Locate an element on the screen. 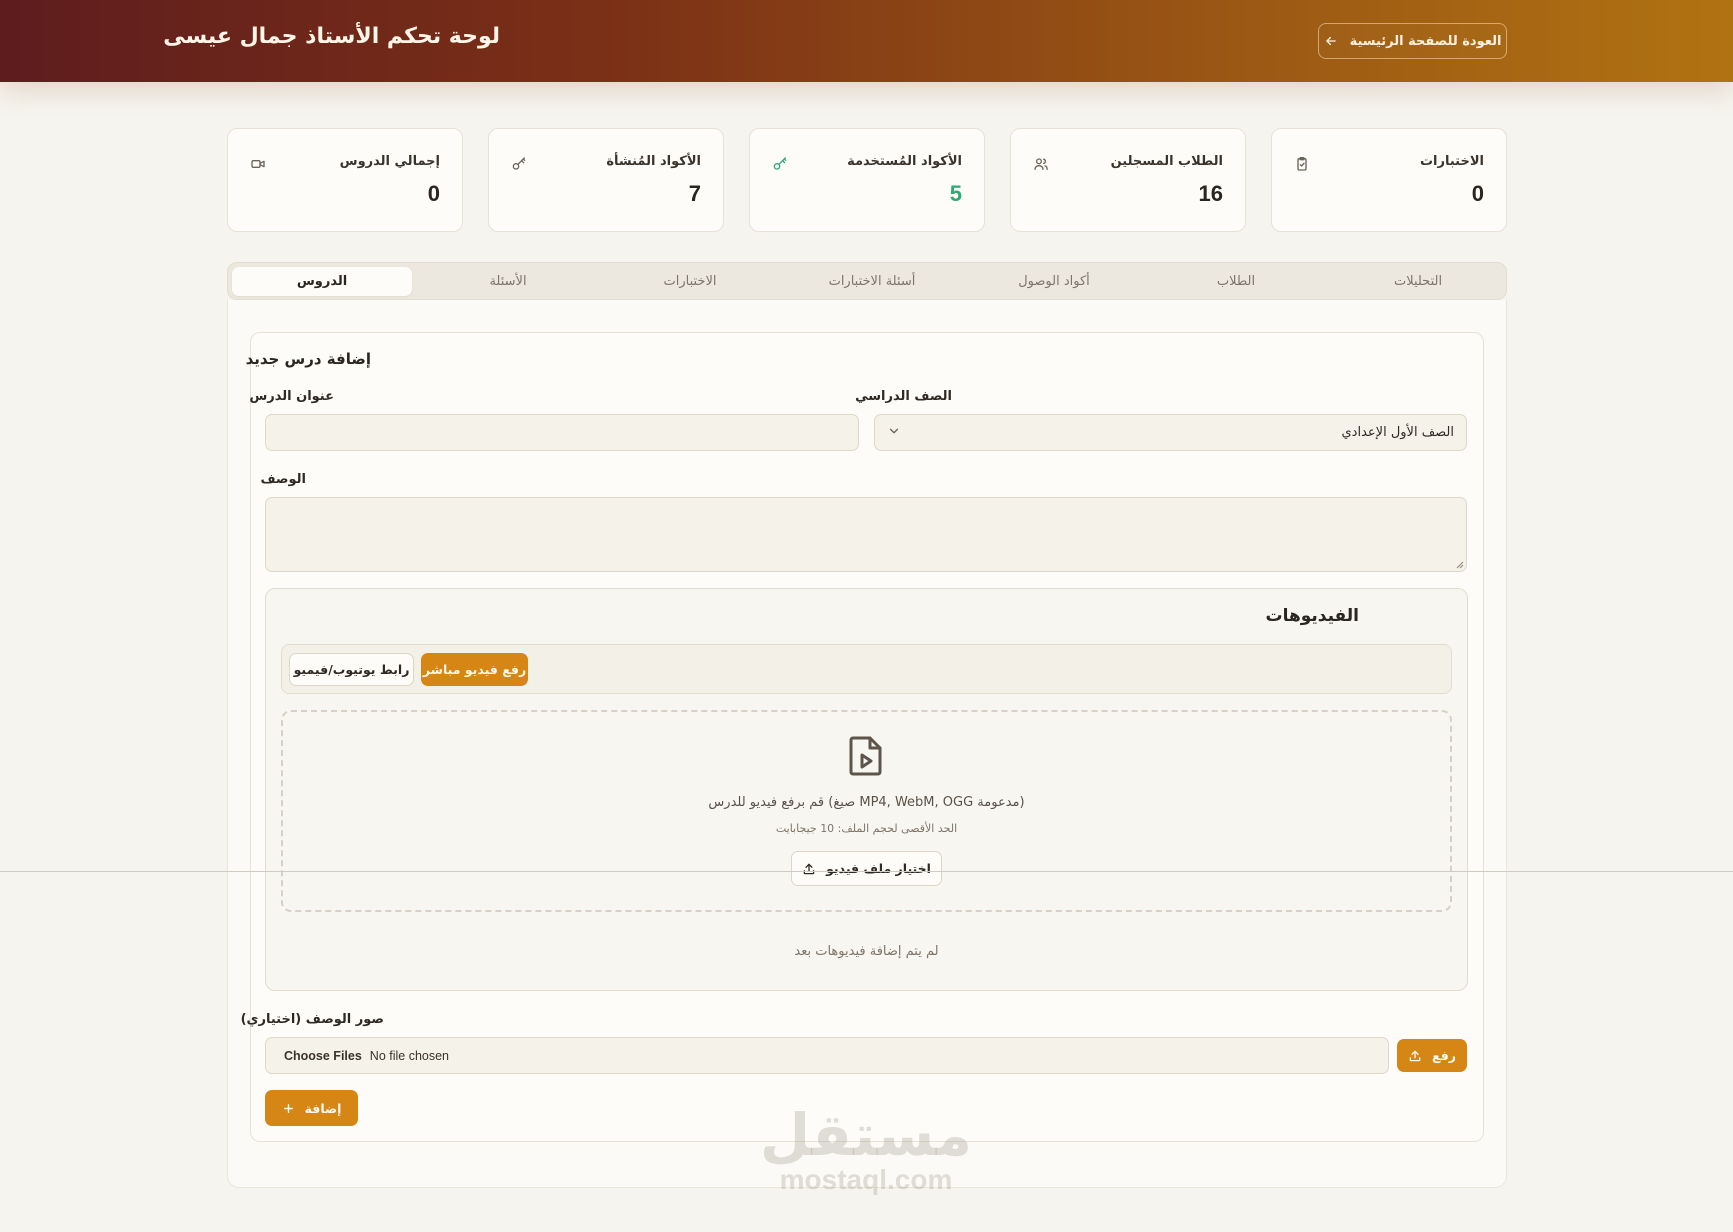 Image resolution: width=1733 pixels, height=1232 pixels. tab-access-codes: أكواد الوصول is located at coordinates (1054, 281).